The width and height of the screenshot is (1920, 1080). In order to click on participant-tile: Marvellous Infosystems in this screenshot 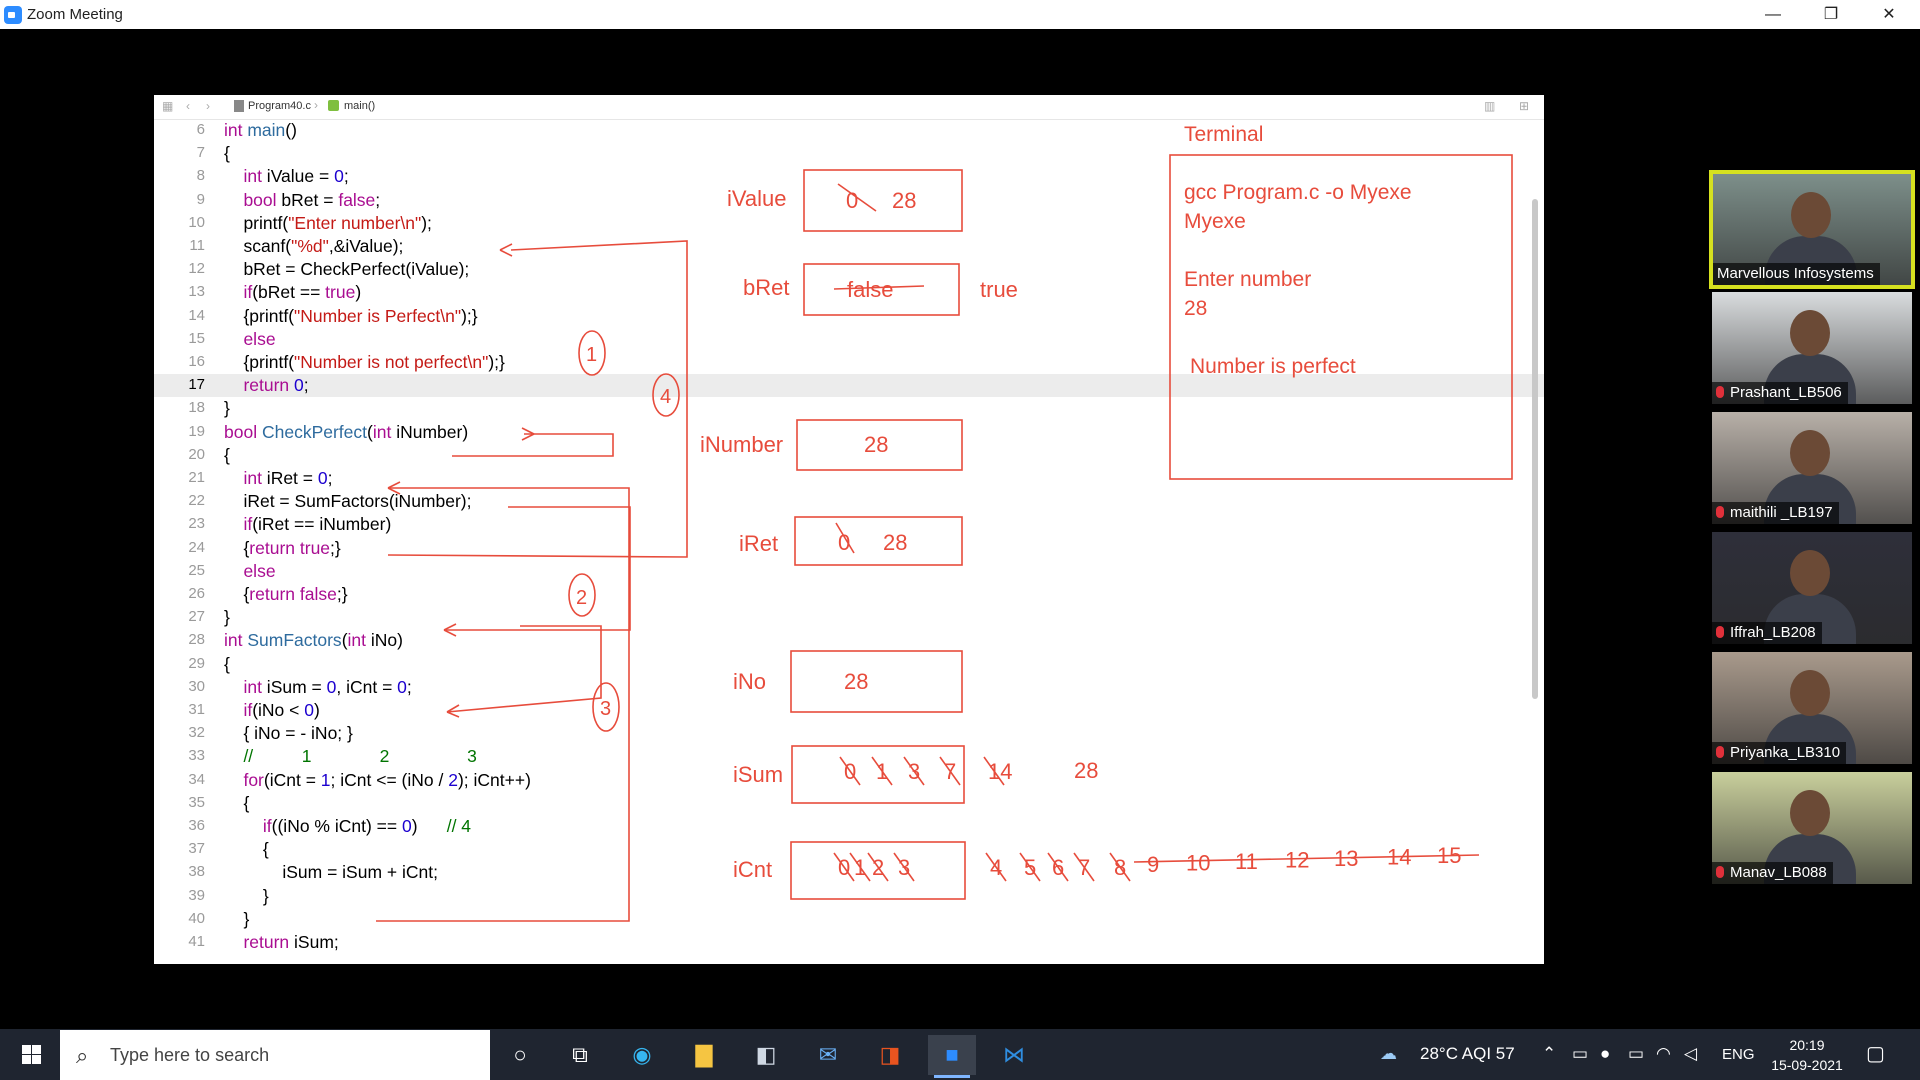, I will do `click(1812, 229)`.